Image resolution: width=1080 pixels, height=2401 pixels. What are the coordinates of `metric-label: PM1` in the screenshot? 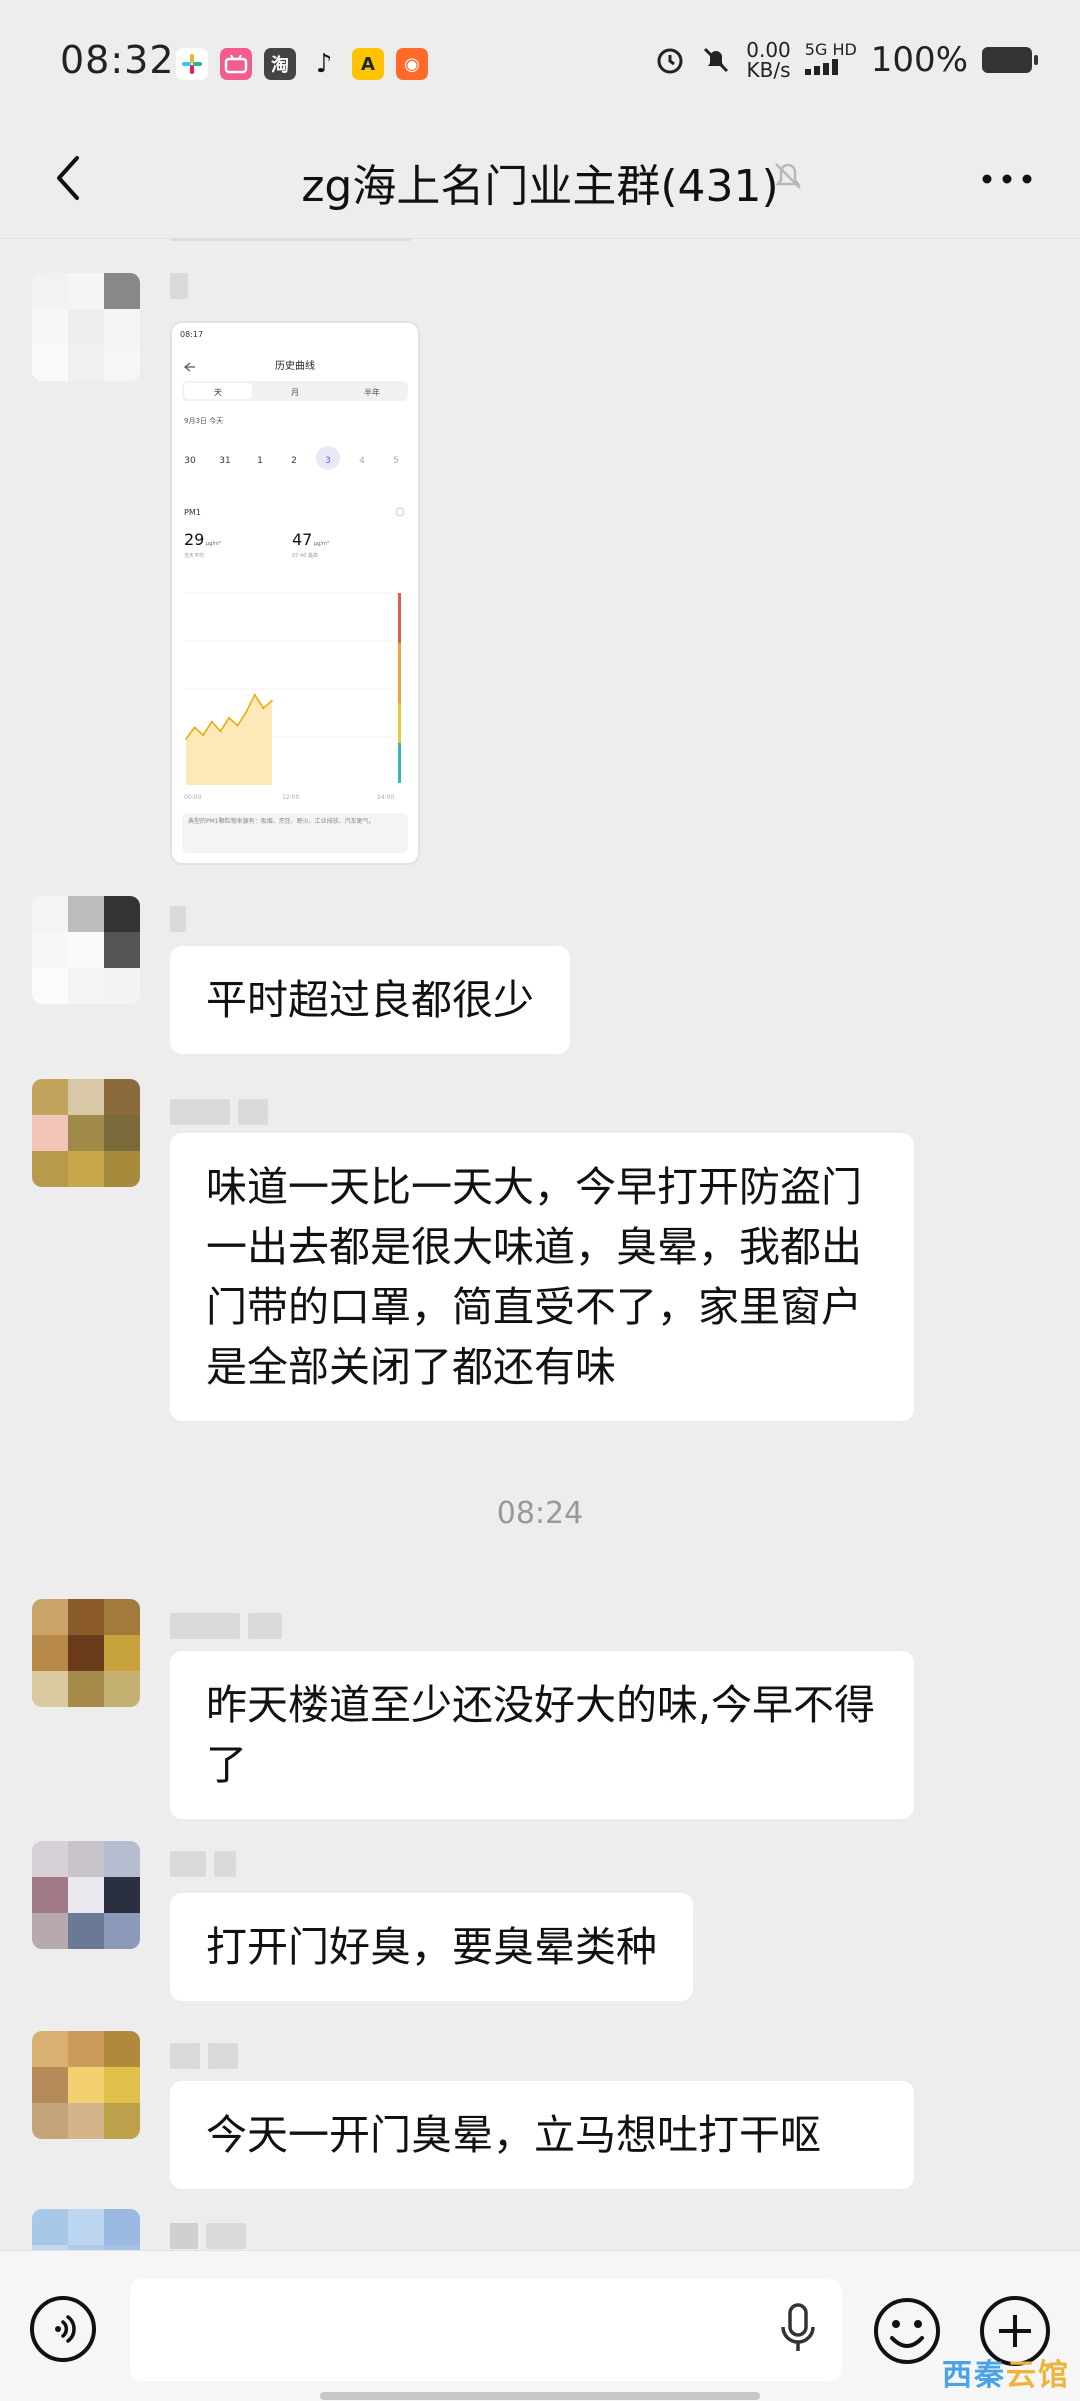 It's located at (192, 512).